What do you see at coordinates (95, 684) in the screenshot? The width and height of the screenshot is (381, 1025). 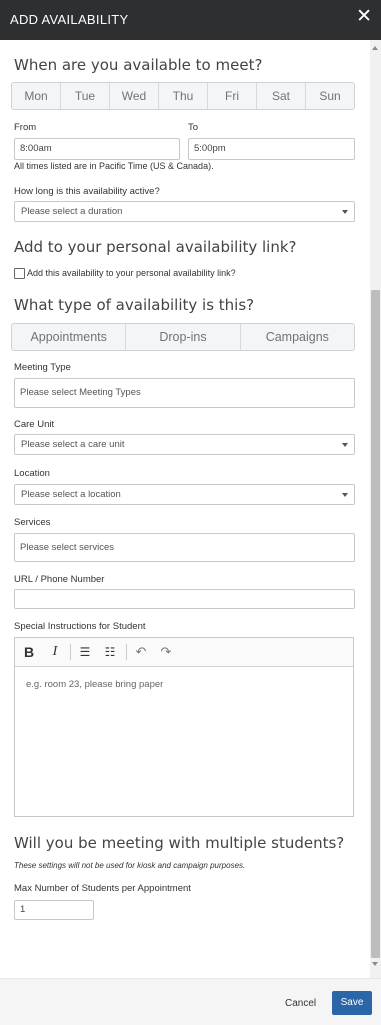 I see `instructions-placeholder: e.g. room 23, please bring paper` at bounding box center [95, 684].